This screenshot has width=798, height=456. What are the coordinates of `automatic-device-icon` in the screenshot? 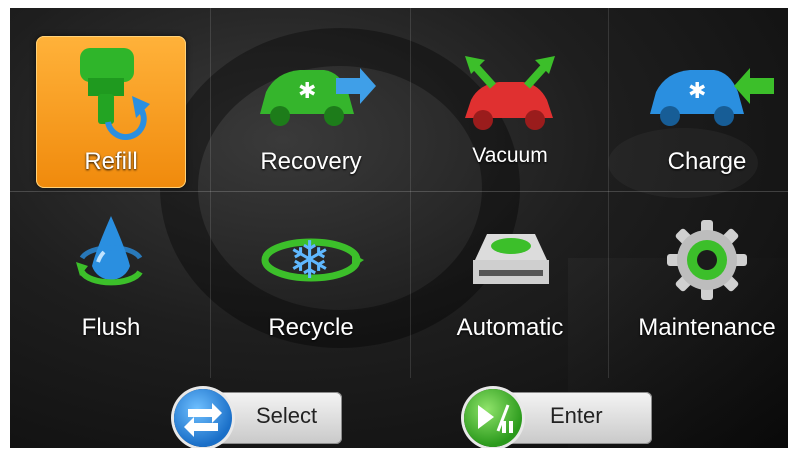 It's located at (510, 260).